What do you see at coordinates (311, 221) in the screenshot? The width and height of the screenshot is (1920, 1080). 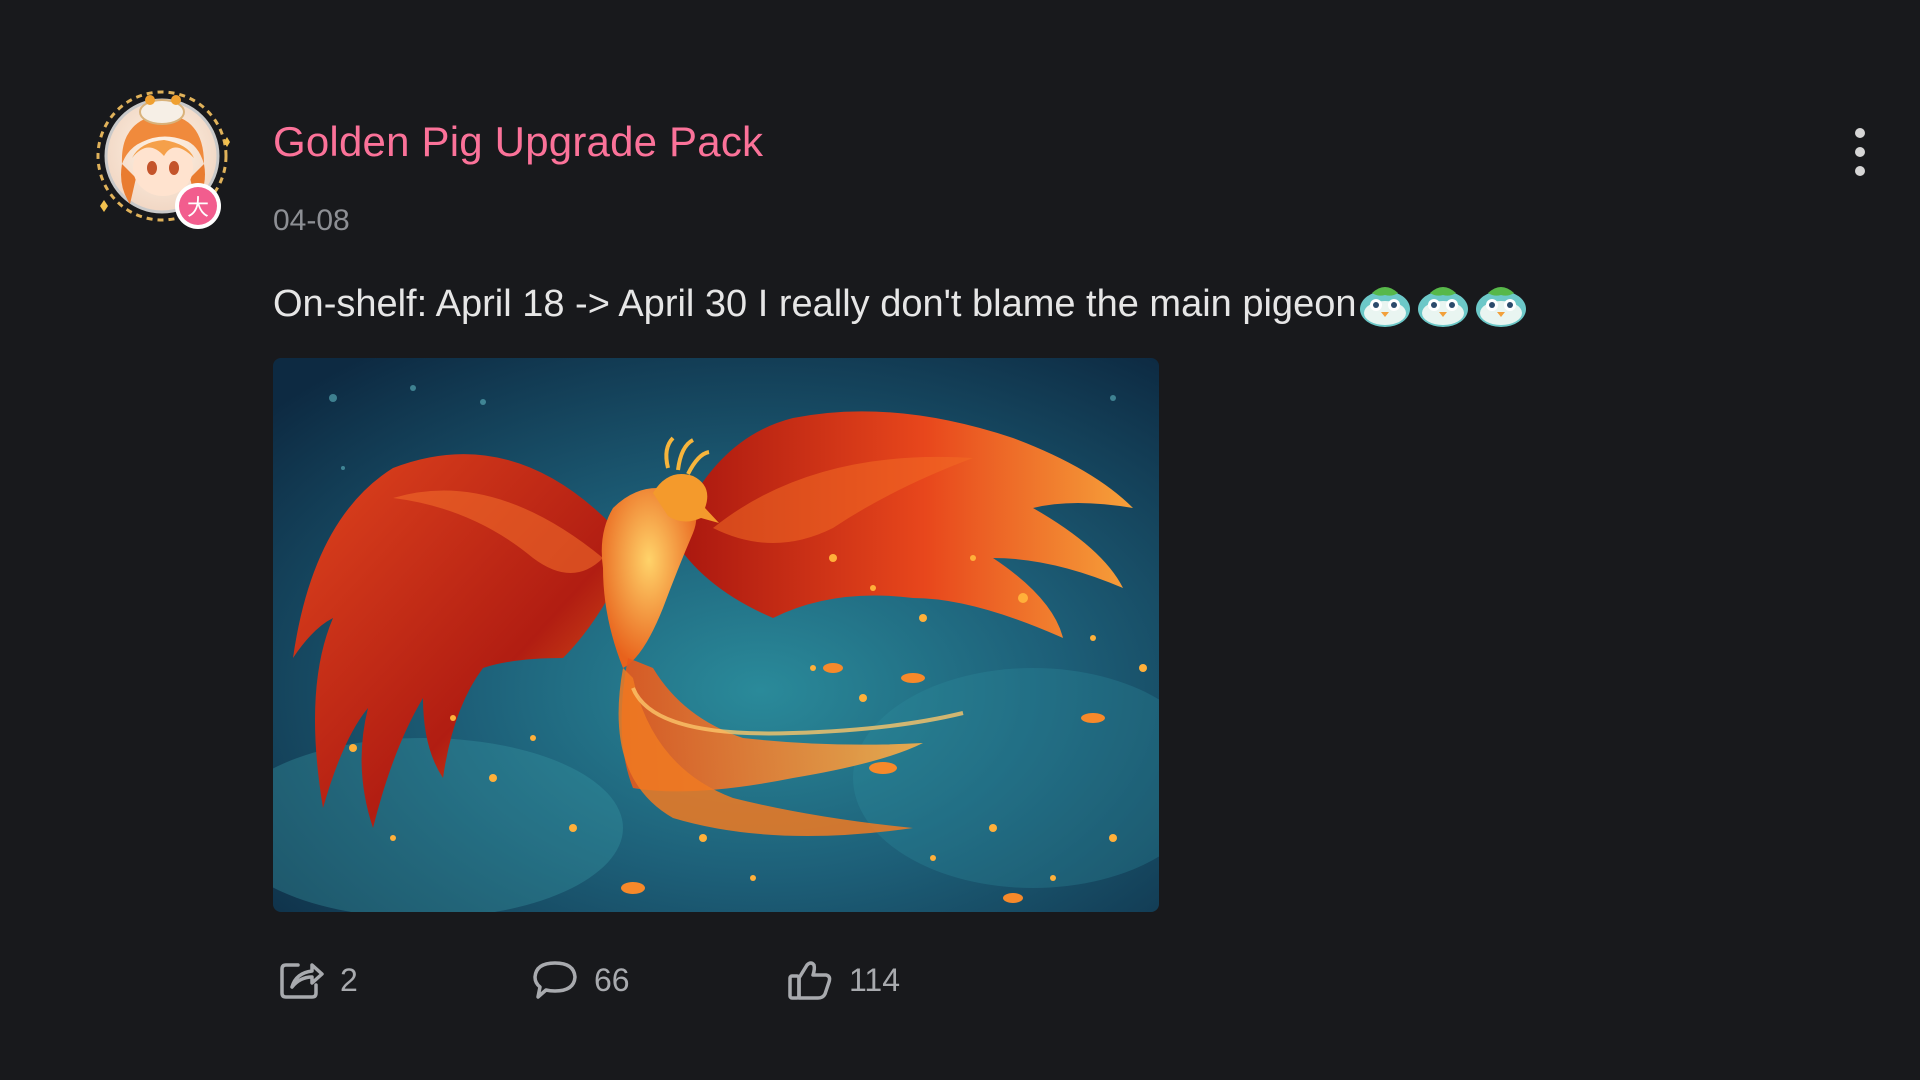 I see `post-date: 04-08` at bounding box center [311, 221].